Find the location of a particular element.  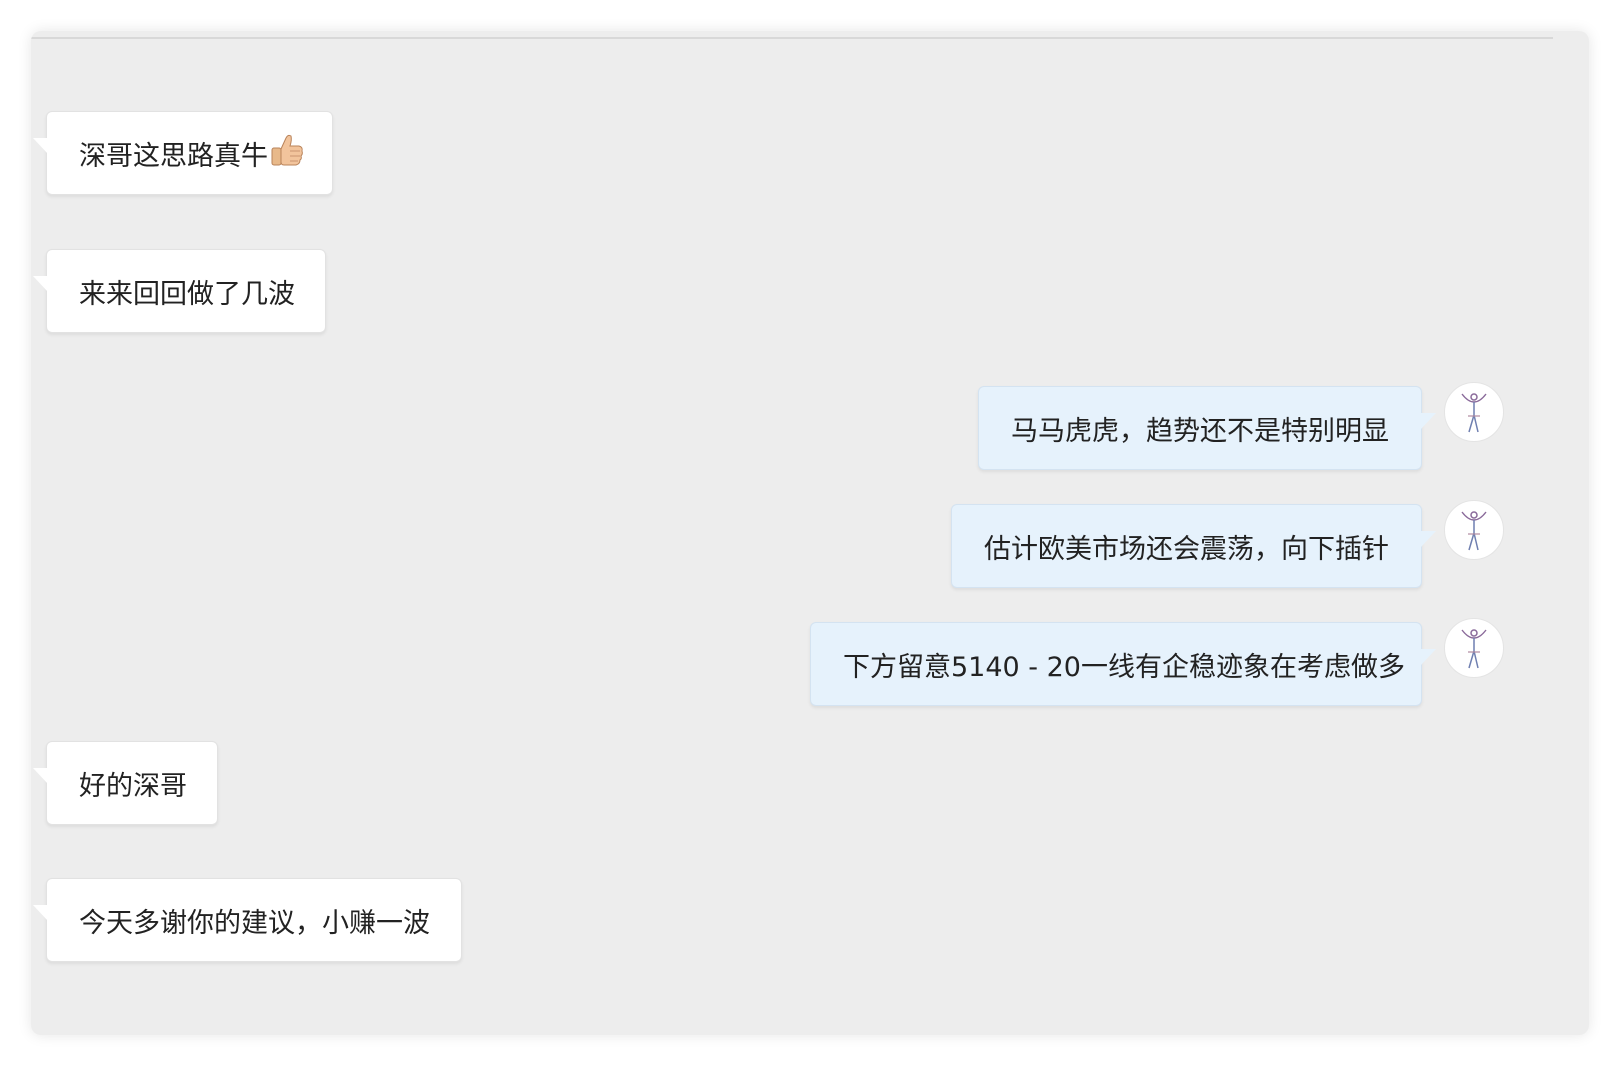

incoming-message-bubble: 好的深哥 is located at coordinates (125, 783).